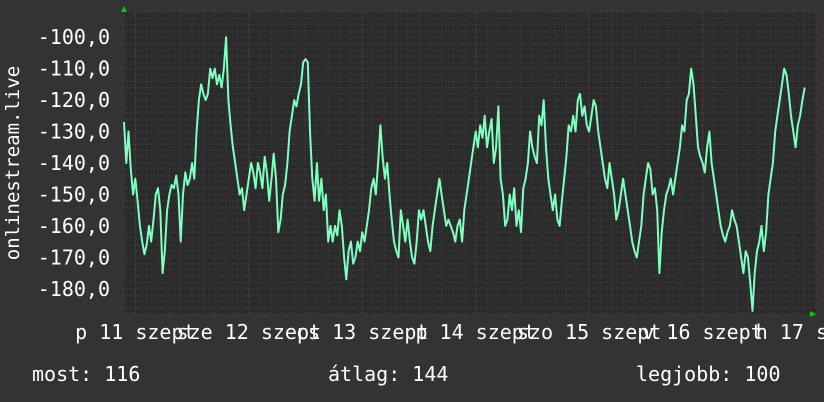 The width and height of the screenshot is (824, 402). What do you see at coordinates (362, 332) in the screenshot?
I see `x-tick-label: cs 13 szept` at bounding box center [362, 332].